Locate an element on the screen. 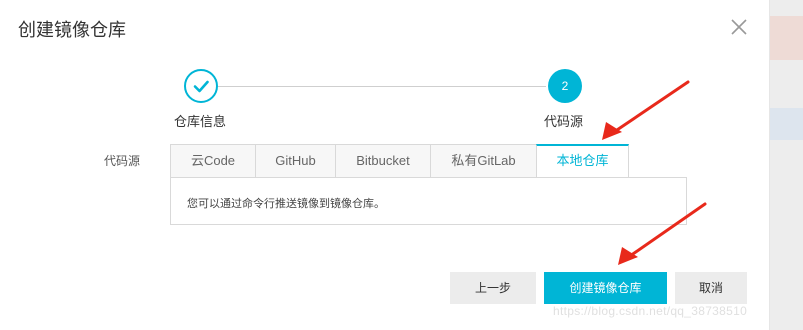 Image resolution: width=803 pixels, height=330 pixels. create-repo-button: 创建镜像仓库 is located at coordinates (605, 288).